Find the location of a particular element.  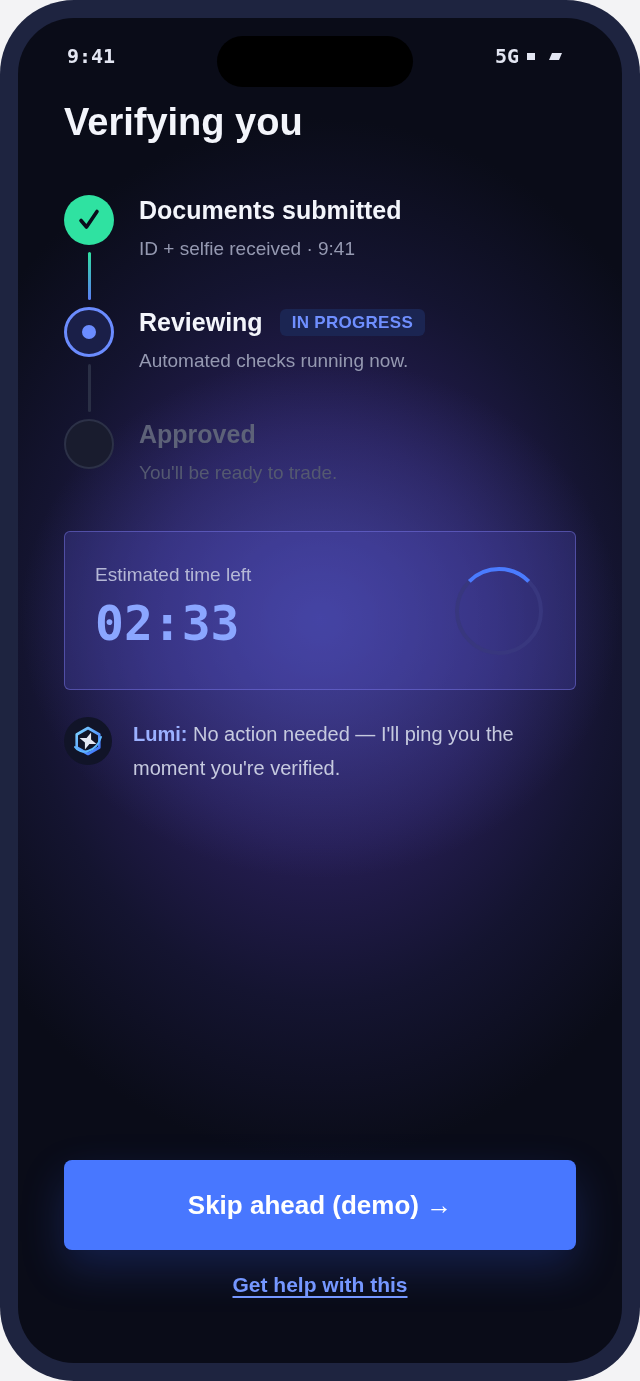

skip-button: Skip ahead (demo) → is located at coordinates (320, 1205).